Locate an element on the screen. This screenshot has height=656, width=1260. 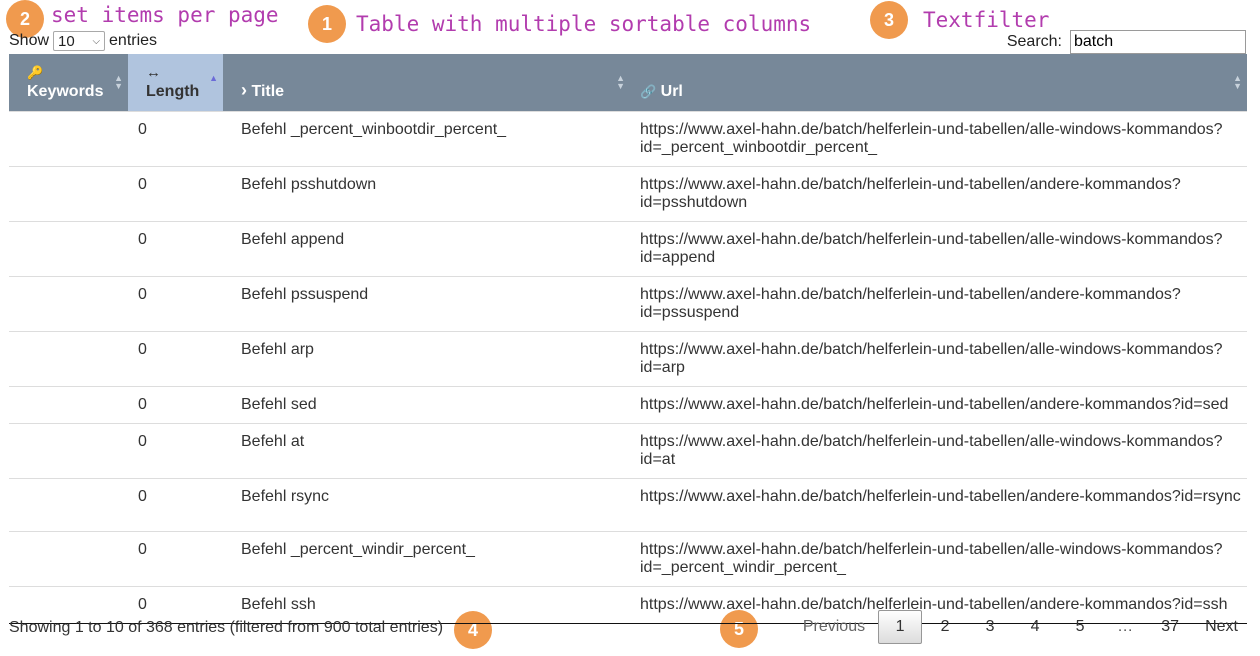
pagination-page-5: 5 is located at coordinates (1080, 627).